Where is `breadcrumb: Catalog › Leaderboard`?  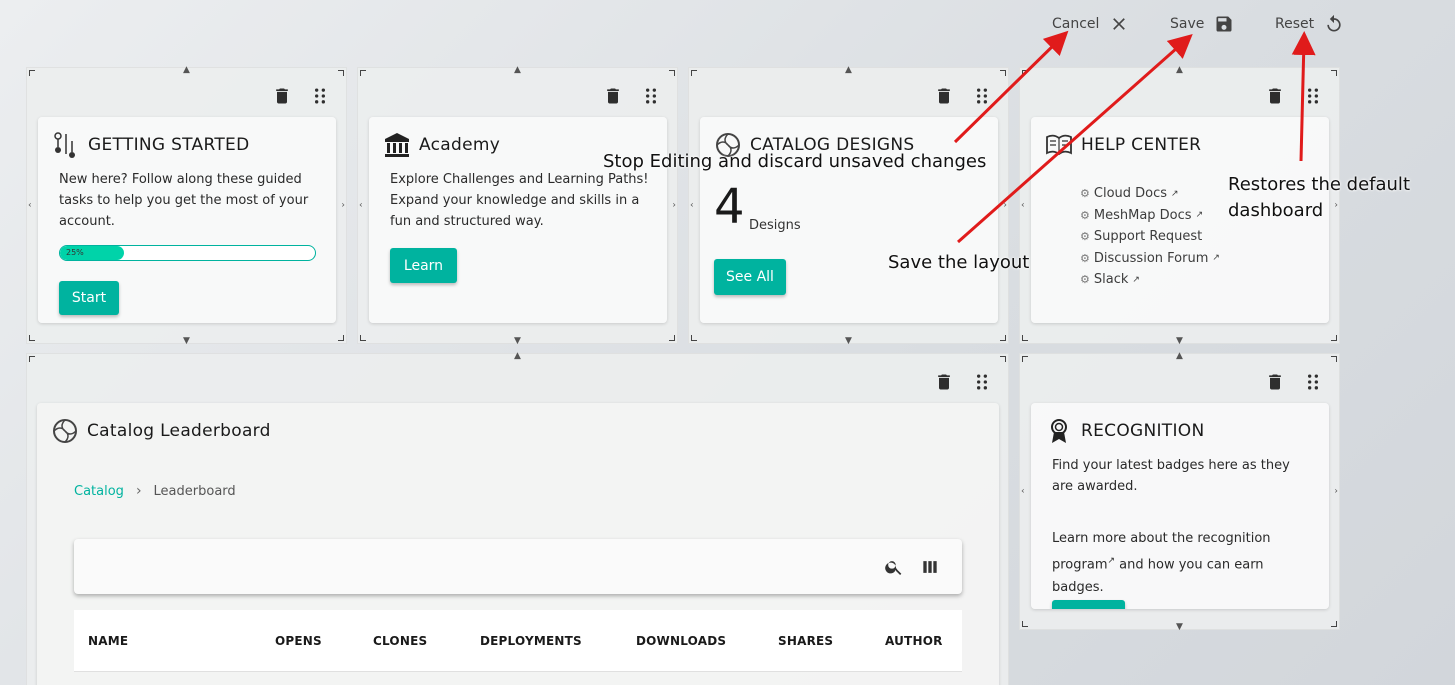 breadcrumb: Catalog › Leaderboard is located at coordinates (155, 491).